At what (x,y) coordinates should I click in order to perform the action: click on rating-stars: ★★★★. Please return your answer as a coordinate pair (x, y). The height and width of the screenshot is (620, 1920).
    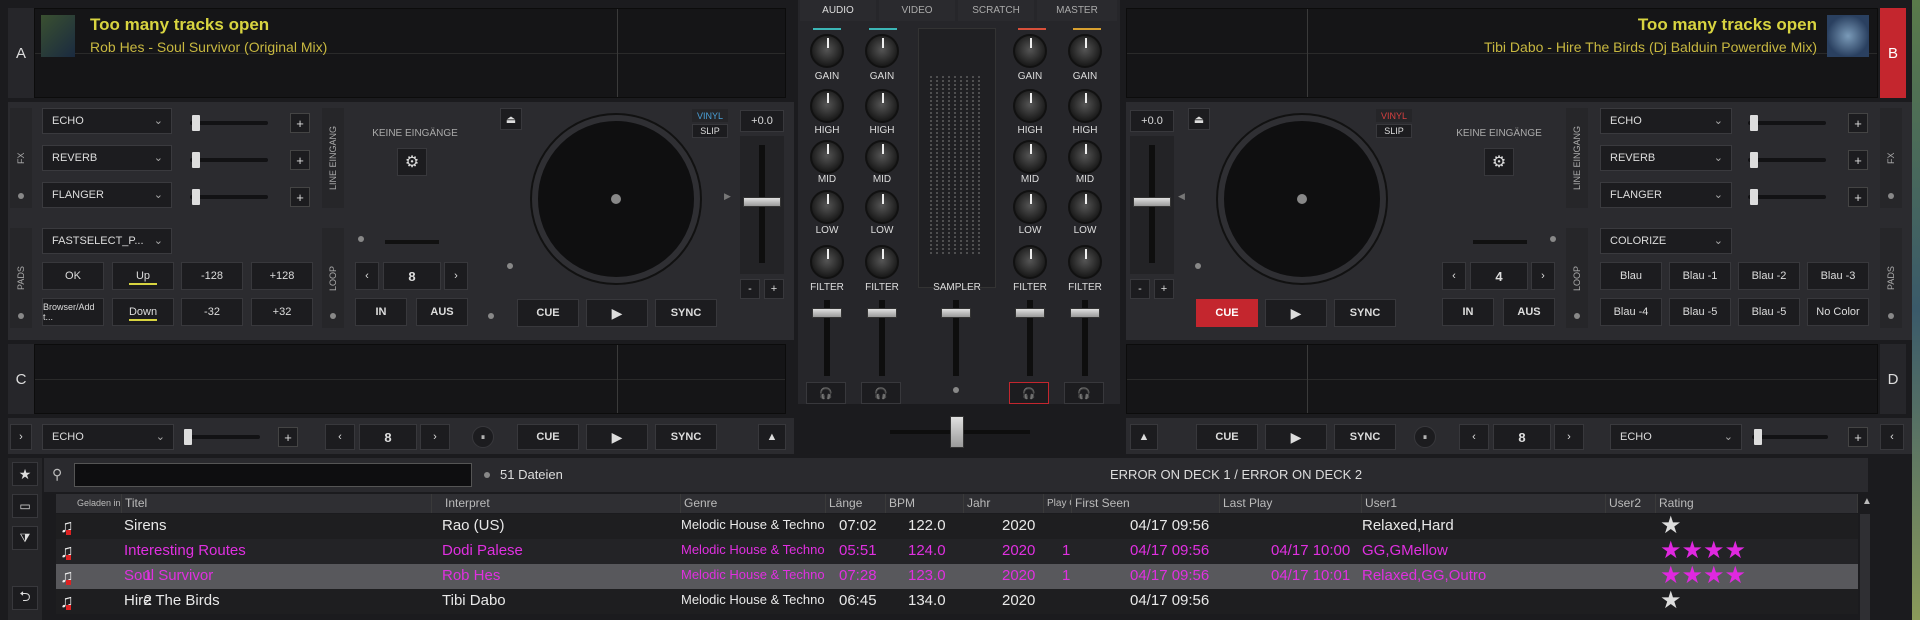
    Looking at the image, I should click on (1703, 551).